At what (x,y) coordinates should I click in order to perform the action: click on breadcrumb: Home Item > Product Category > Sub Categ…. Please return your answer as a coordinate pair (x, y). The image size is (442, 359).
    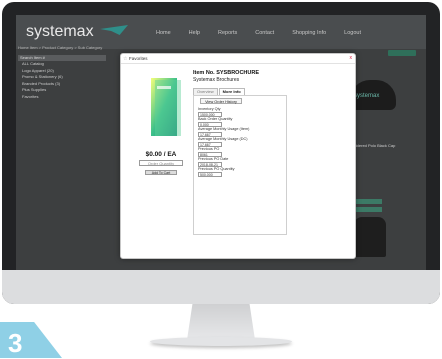
    Looking at the image, I should click on (60, 47).